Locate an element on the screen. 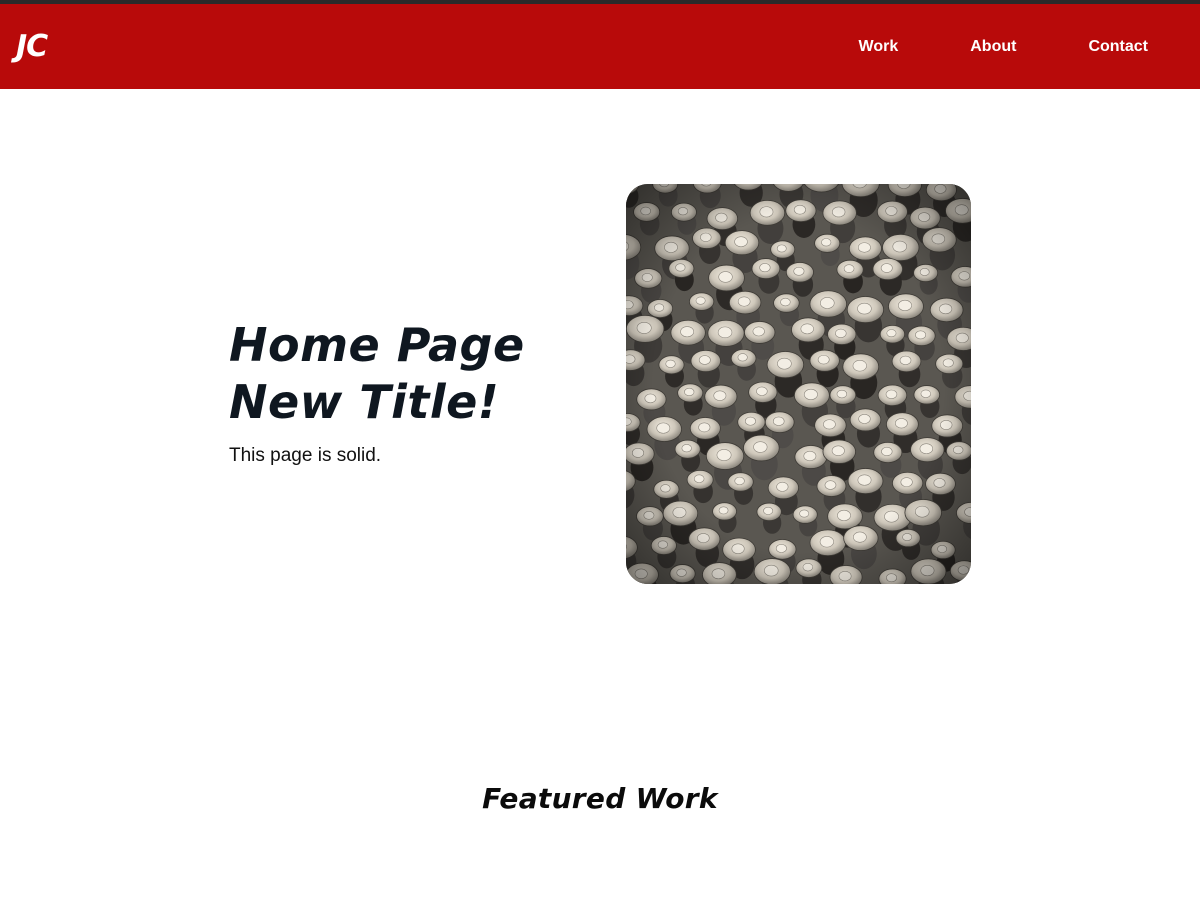 The width and height of the screenshot is (1200, 900). nav-link-work: Work is located at coordinates (879, 47).